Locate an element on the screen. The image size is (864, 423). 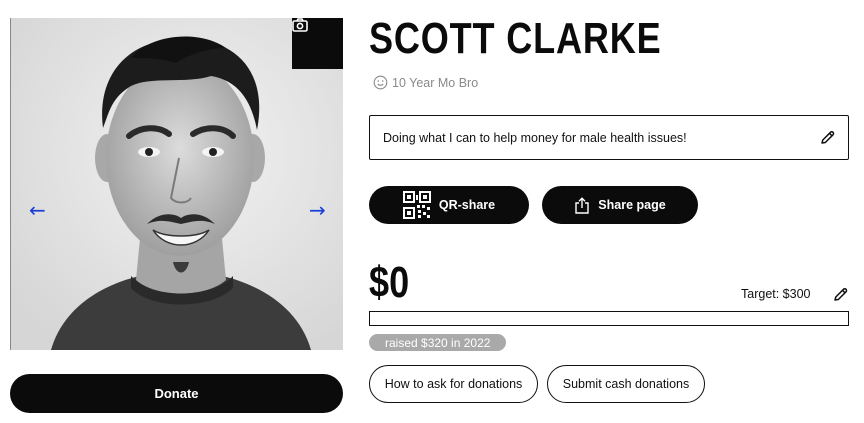
donate-button: Donate is located at coordinates (176, 393).